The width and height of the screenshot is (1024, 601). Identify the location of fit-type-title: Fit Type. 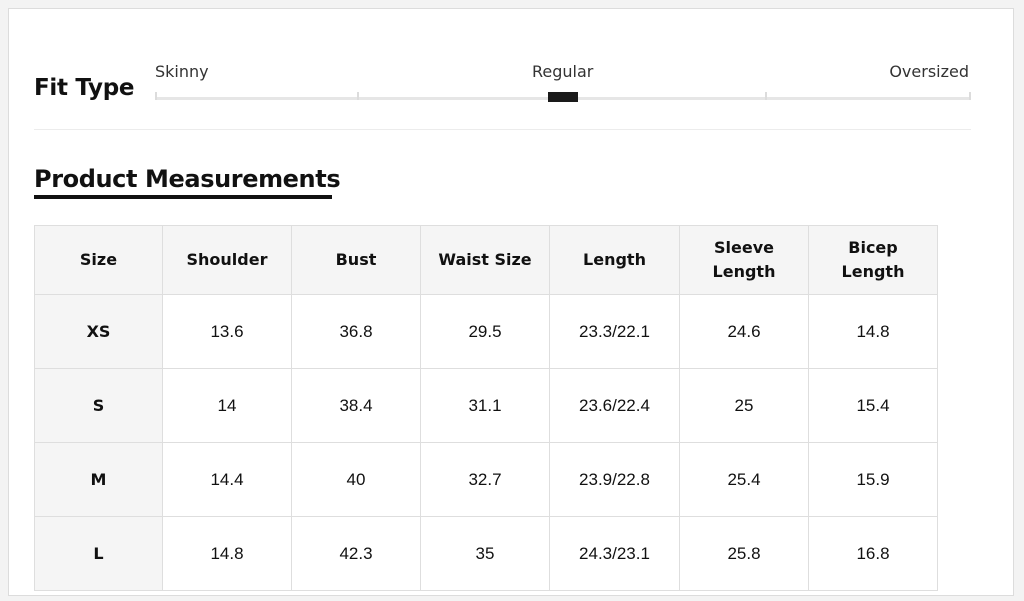
(84, 88).